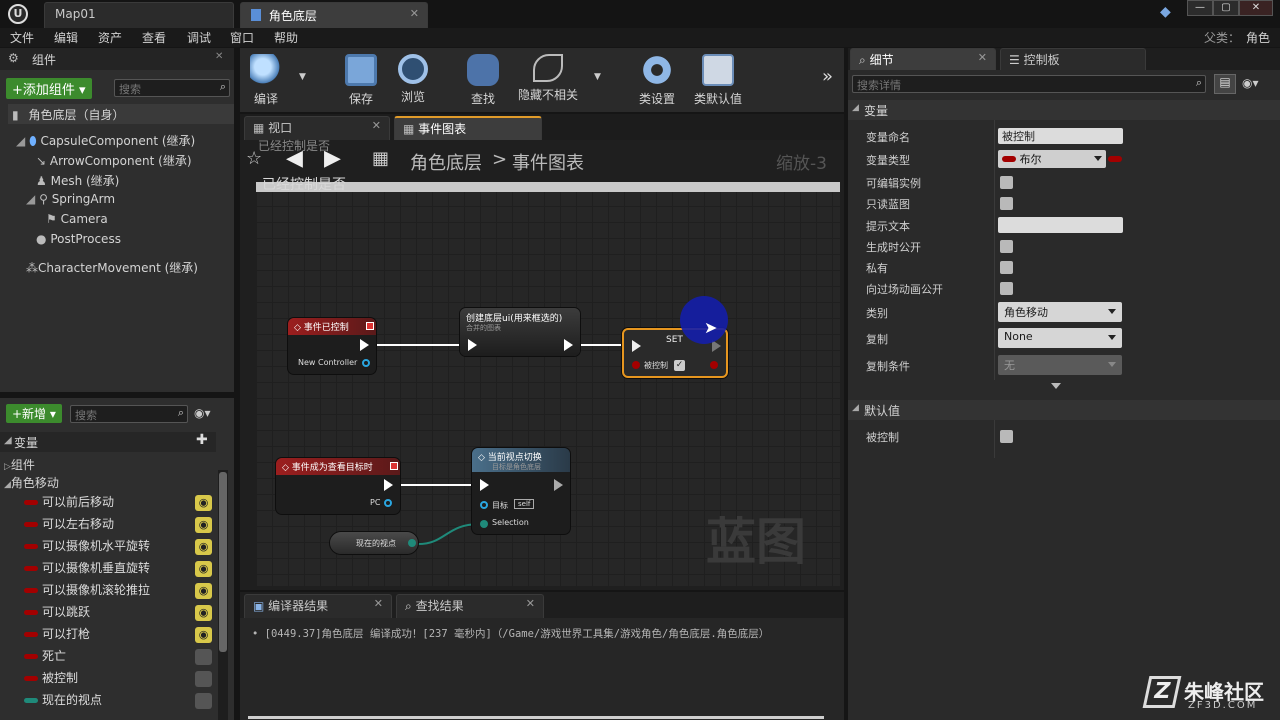 The image size is (1280, 720). I want to click on menu-debug: 调试, so click(199, 37).